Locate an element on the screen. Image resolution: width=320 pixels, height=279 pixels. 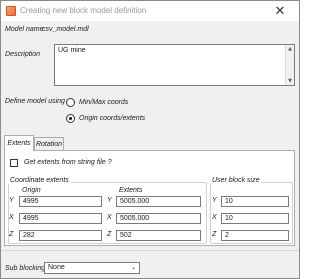
model-name-value: csv_model.mdl is located at coordinates (65, 29).